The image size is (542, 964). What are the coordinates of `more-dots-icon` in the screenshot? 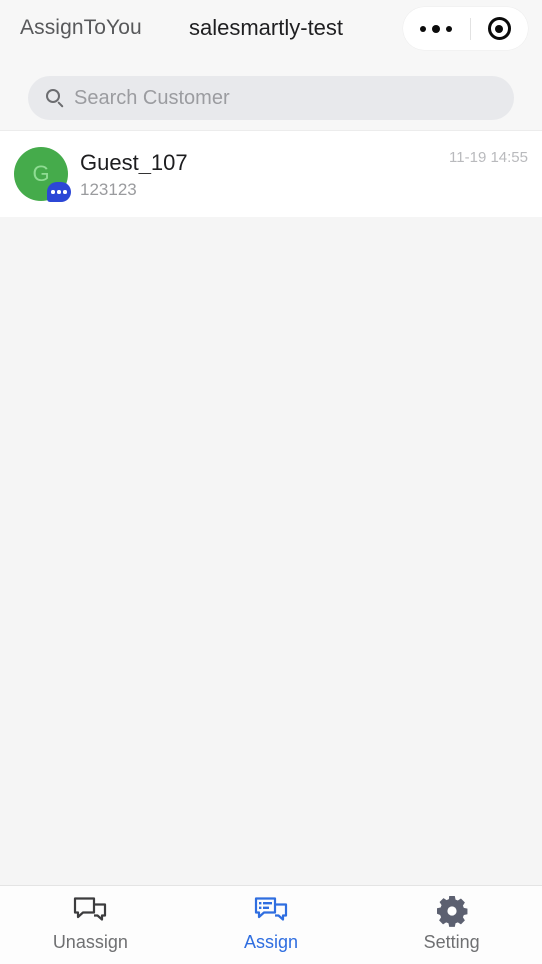 It's located at (436, 28).